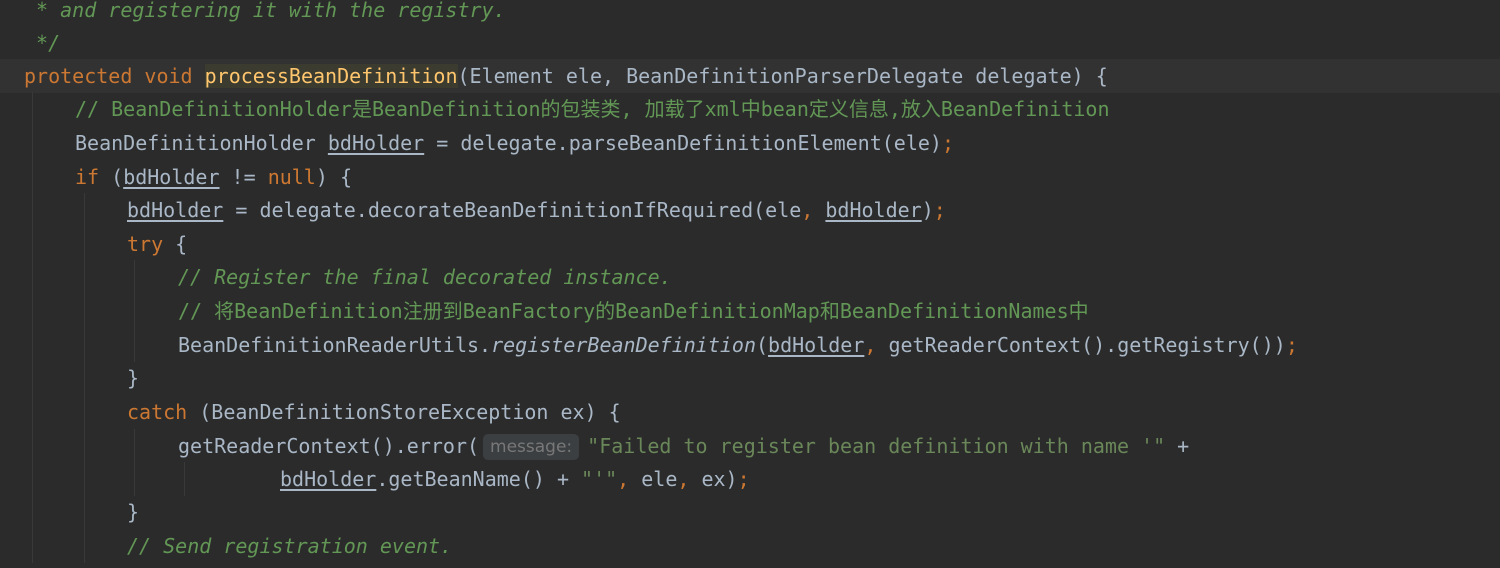 This screenshot has height=568, width=1500. What do you see at coordinates (531, 447) in the screenshot?
I see `parameter-hint: message:` at bounding box center [531, 447].